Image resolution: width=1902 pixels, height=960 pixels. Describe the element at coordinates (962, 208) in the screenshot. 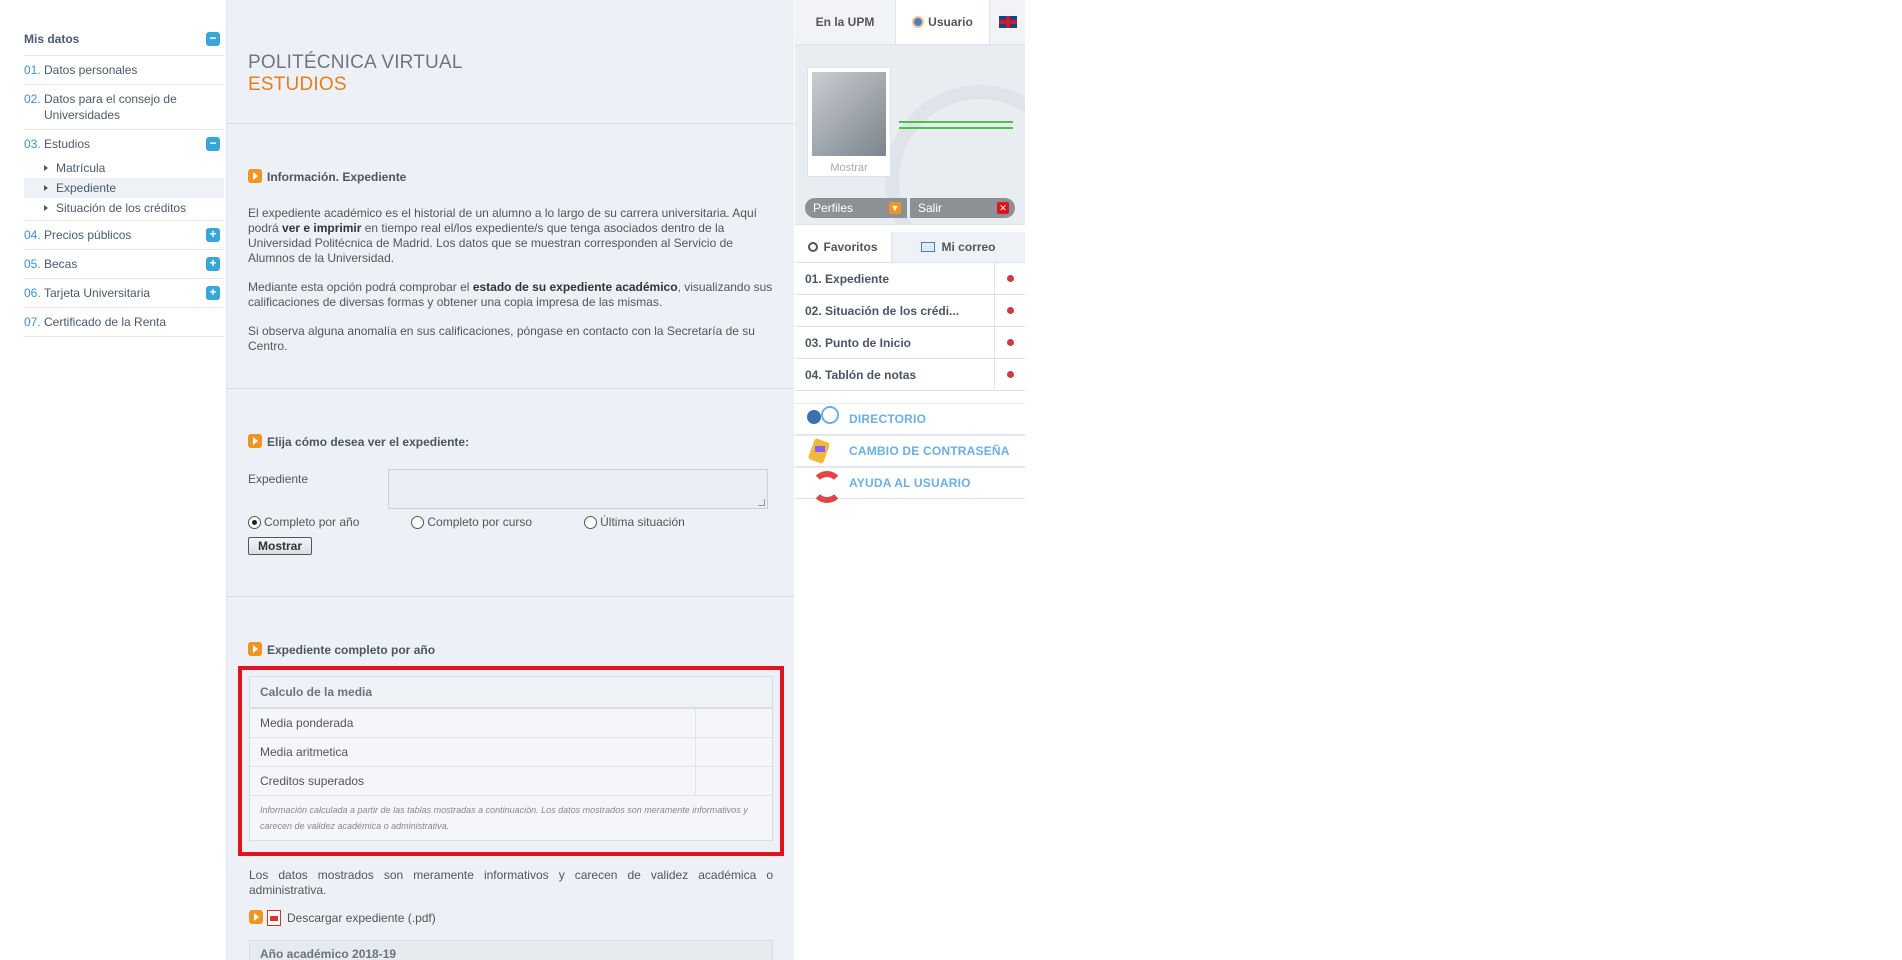

I see `salir-button: Salir ✕` at that location.